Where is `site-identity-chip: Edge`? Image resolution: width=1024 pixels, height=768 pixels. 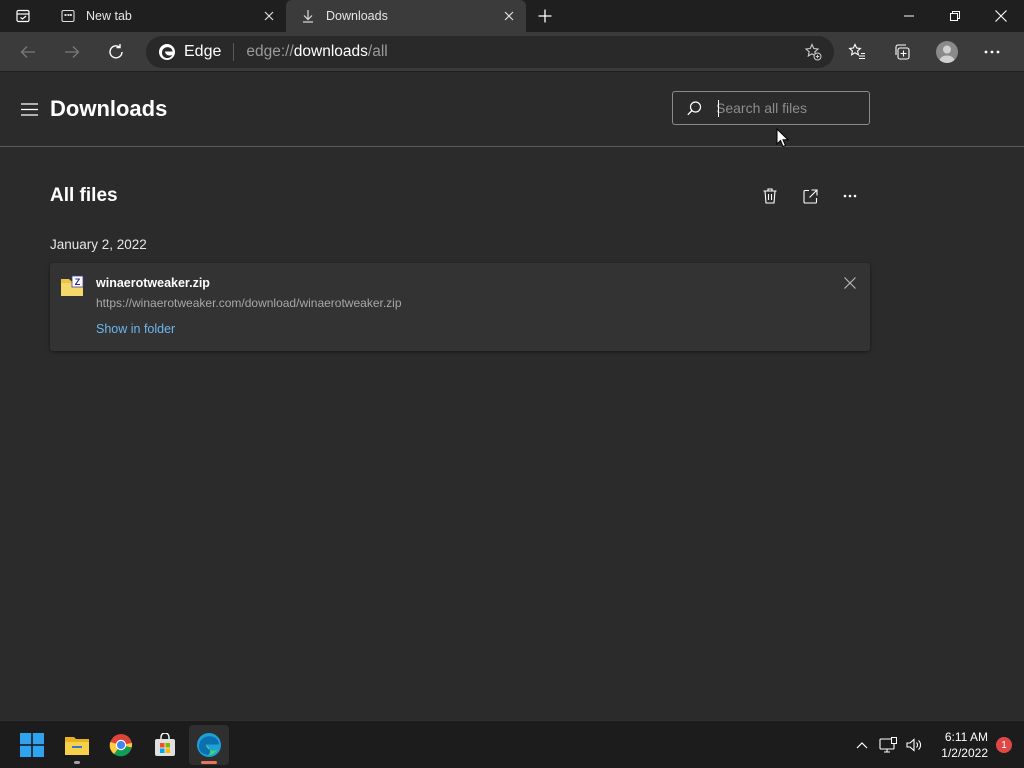
site-identity-chip: Edge is located at coordinates (196, 52).